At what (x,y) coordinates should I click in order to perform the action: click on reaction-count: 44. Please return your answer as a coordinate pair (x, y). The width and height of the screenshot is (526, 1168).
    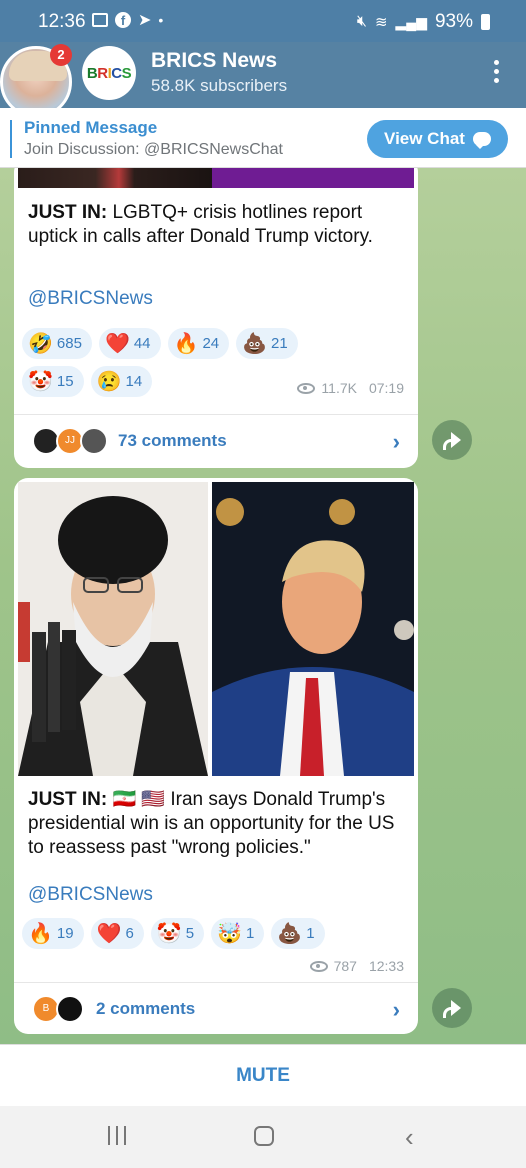
    Looking at the image, I should click on (142, 343).